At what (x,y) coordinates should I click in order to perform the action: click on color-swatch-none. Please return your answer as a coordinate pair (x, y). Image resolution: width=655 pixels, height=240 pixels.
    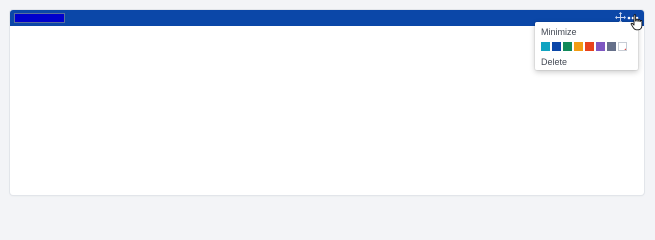
    Looking at the image, I should click on (622, 46).